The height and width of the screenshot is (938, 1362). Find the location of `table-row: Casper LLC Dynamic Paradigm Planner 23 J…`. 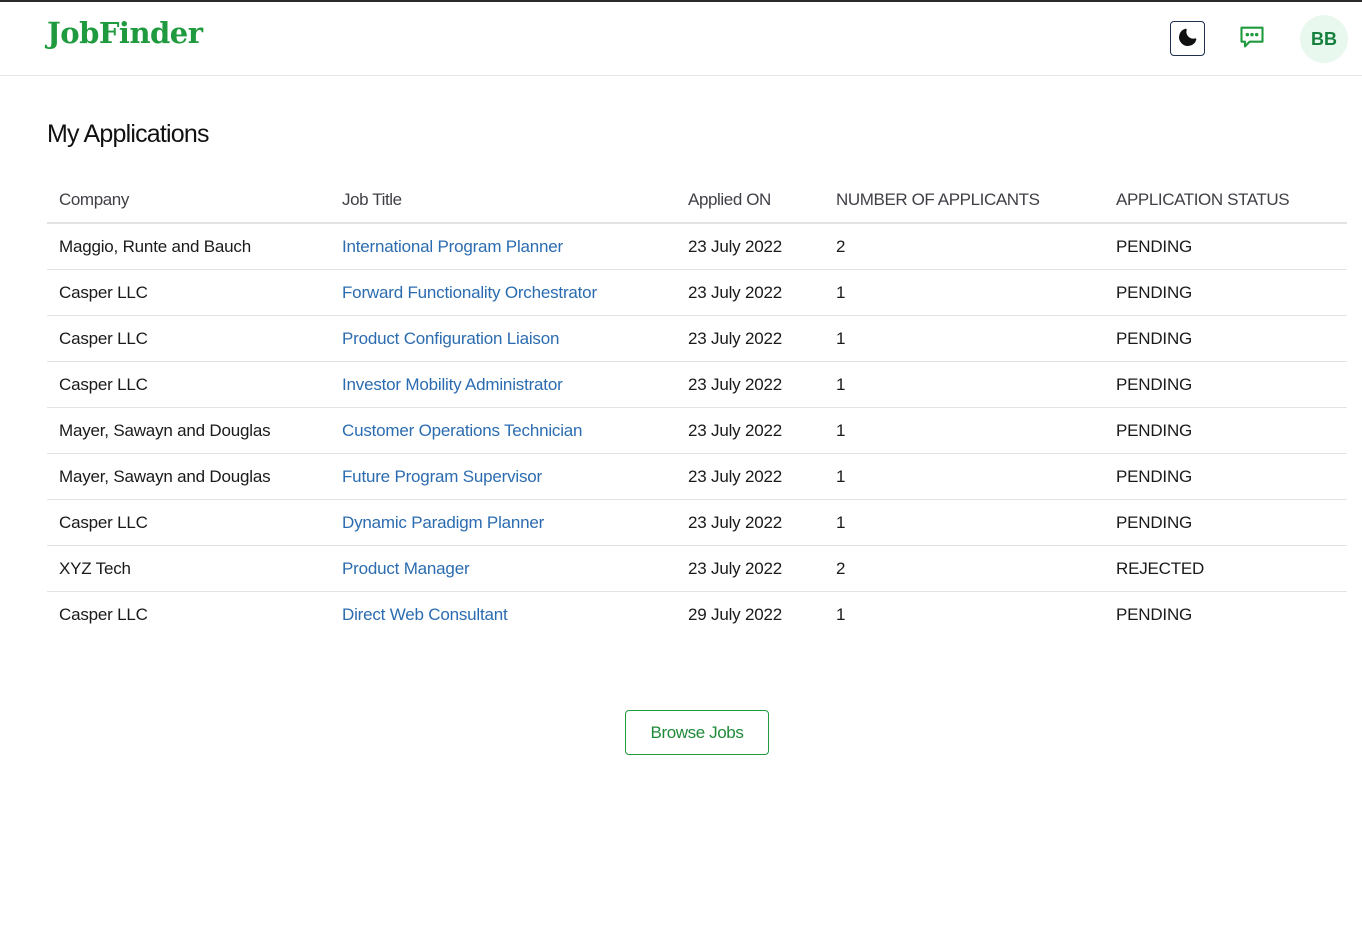

table-row: Casper LLC Dynamic Paradigm Planner 23 J… is located at coordinates (697, 522).